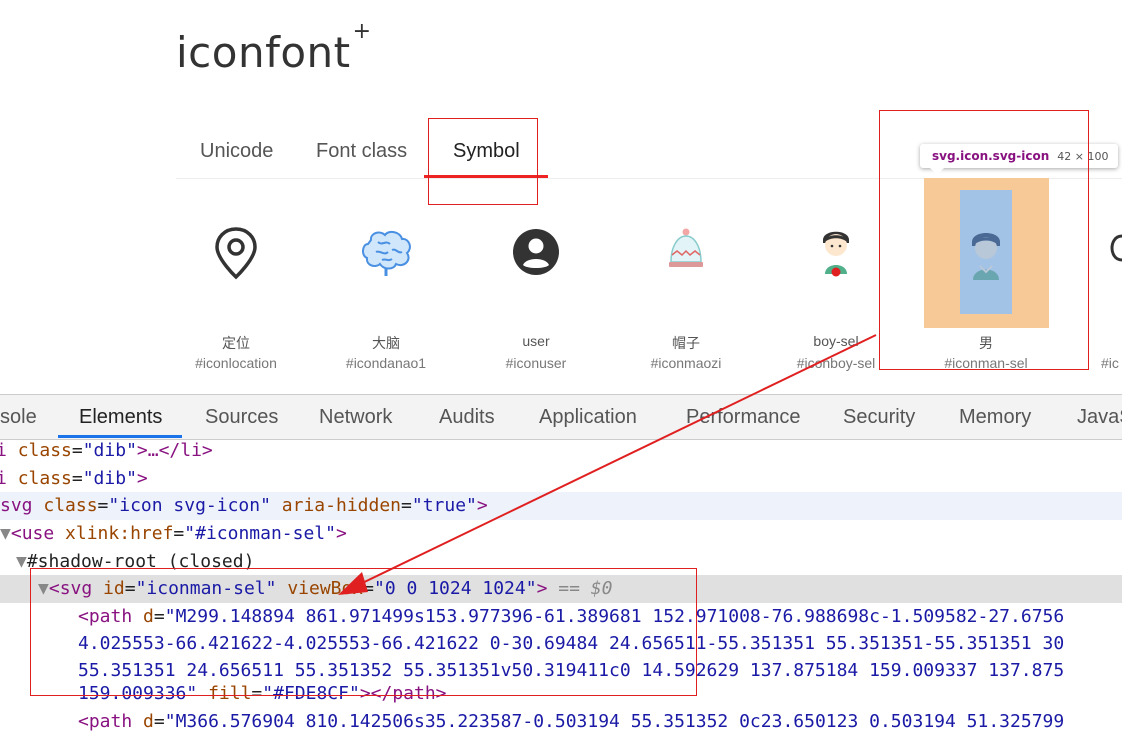  I want to click on devtools-tab-memory: Memory, so click(995, 417).